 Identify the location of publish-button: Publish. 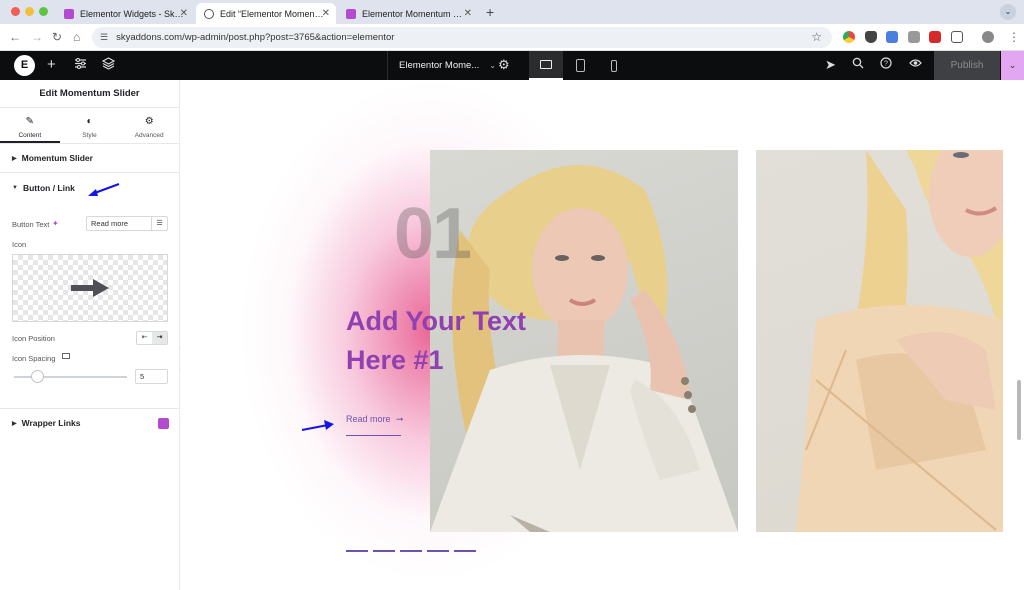
(967, 65).